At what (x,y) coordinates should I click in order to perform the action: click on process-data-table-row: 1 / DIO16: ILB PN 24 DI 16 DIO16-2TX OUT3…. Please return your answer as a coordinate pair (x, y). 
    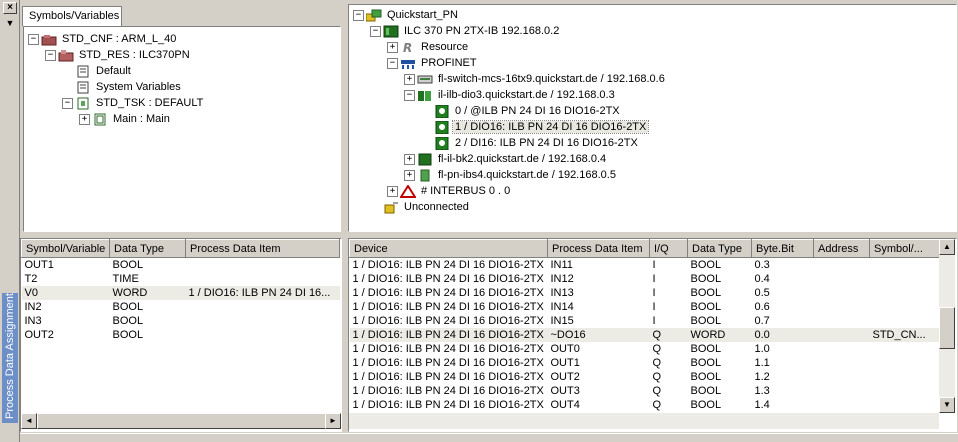
    Looking at the image, I should click on (645, 391).